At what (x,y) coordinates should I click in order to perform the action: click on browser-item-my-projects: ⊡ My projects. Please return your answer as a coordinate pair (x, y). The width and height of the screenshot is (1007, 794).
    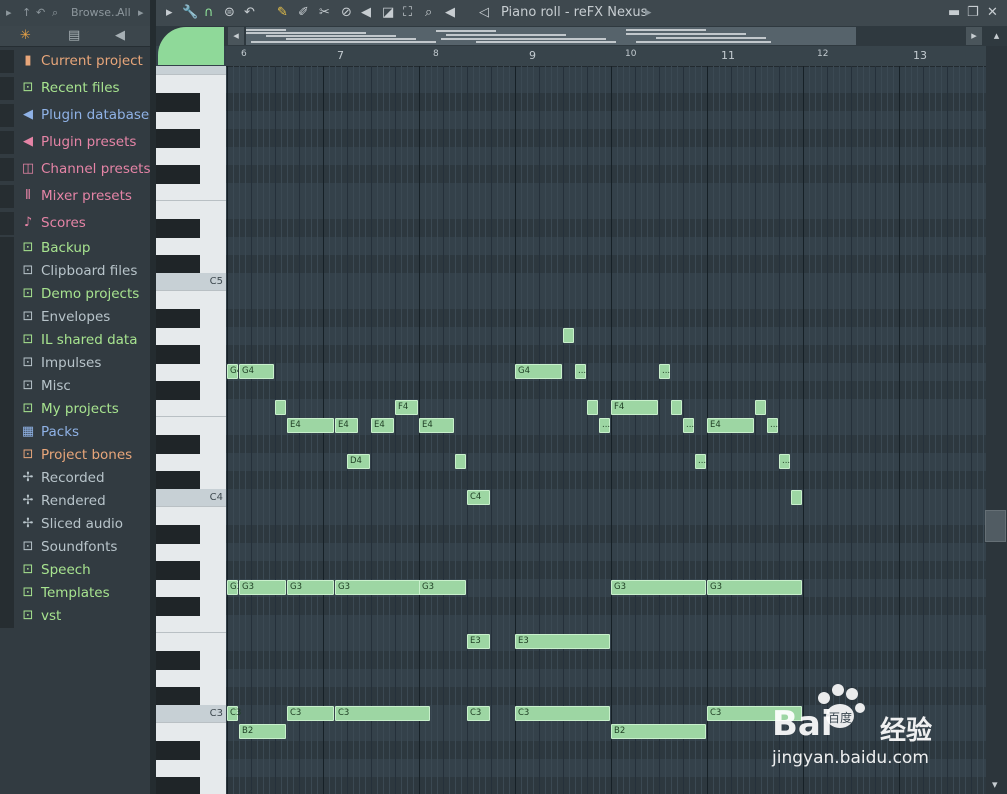
    Looking at the image, I should click on (75, 409).